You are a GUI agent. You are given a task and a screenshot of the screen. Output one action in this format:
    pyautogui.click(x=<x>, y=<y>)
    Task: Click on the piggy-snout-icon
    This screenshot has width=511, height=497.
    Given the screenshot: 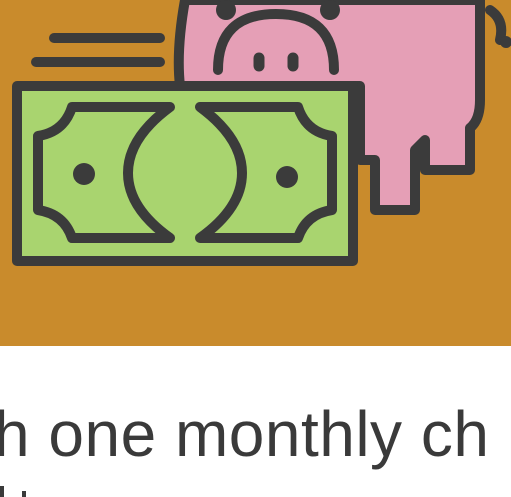 What is the action you would take?
    pyautogui.click(x=276, y=42)
    